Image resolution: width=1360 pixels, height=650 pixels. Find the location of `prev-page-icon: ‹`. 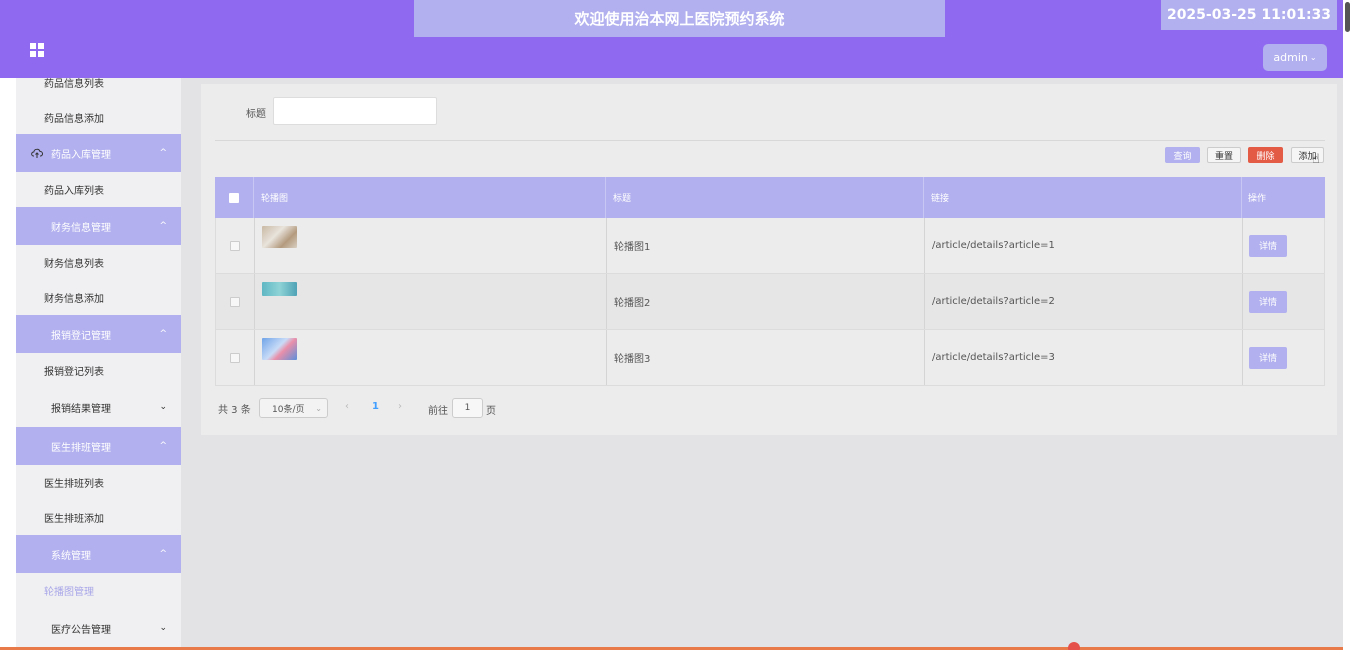

prev-page-icon: ‹ is located at coordinates (347, 406).